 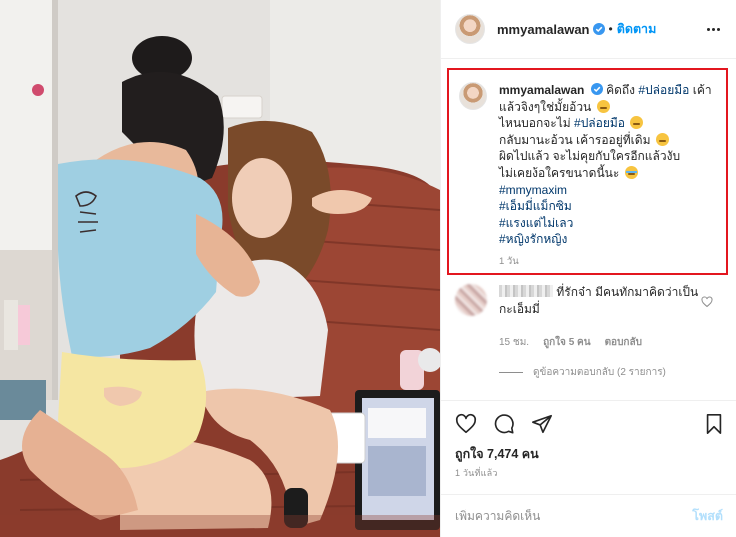 I want to click on hashtag-link: #หญิงรักหญิง, so click(x=533, y=239).